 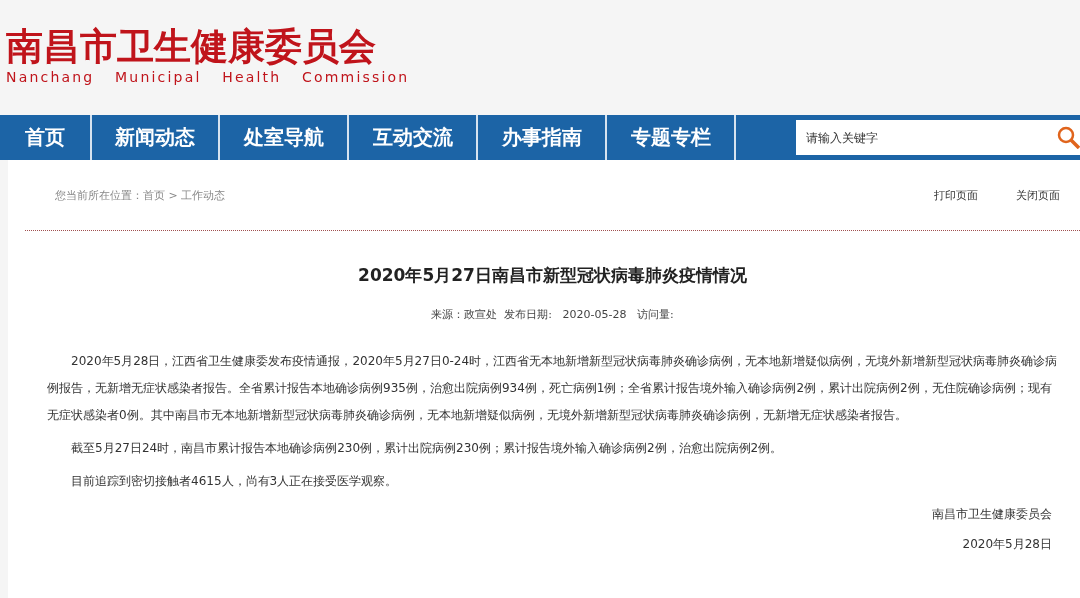 I want to click on search-icon, so click(x=1068, y=137).